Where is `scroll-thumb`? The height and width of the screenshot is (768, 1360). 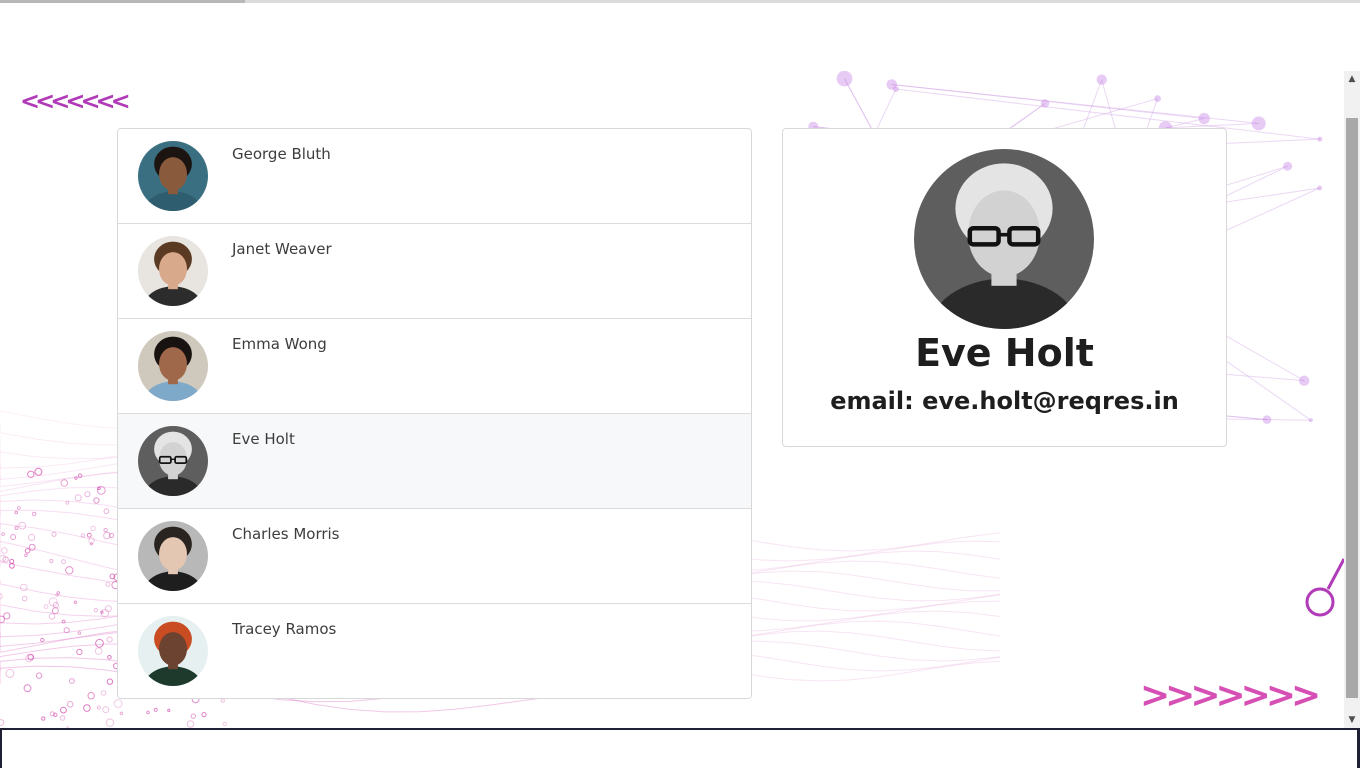 scroll-thumb is located at coordinates (1352, 408).